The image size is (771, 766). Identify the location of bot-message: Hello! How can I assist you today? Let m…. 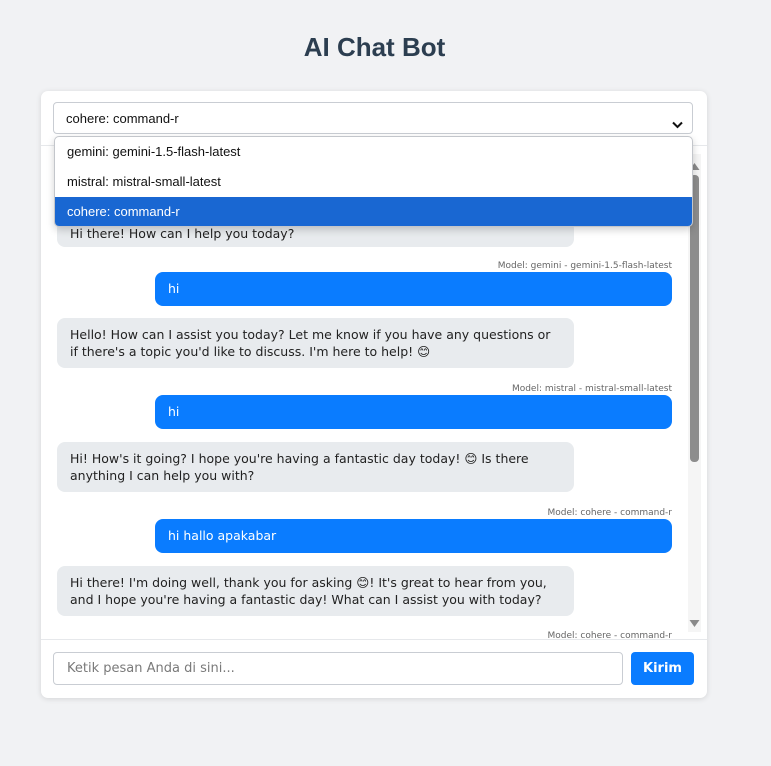
(315, 343).